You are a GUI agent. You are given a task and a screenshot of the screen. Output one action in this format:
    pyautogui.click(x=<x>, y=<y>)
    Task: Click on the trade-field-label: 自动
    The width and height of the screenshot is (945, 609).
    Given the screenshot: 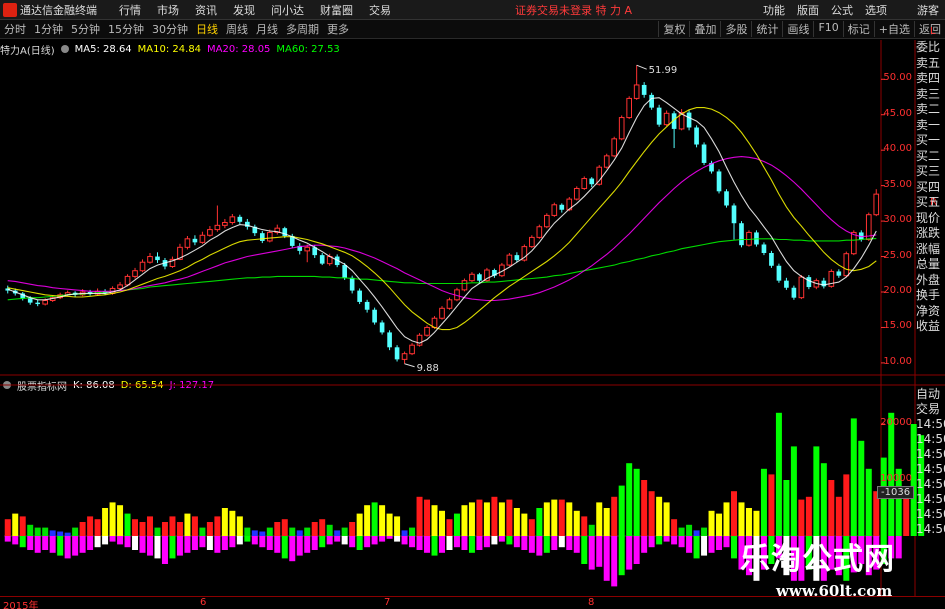 What is the action you would take?
    pyautogui.click(x=928, y=394)
    